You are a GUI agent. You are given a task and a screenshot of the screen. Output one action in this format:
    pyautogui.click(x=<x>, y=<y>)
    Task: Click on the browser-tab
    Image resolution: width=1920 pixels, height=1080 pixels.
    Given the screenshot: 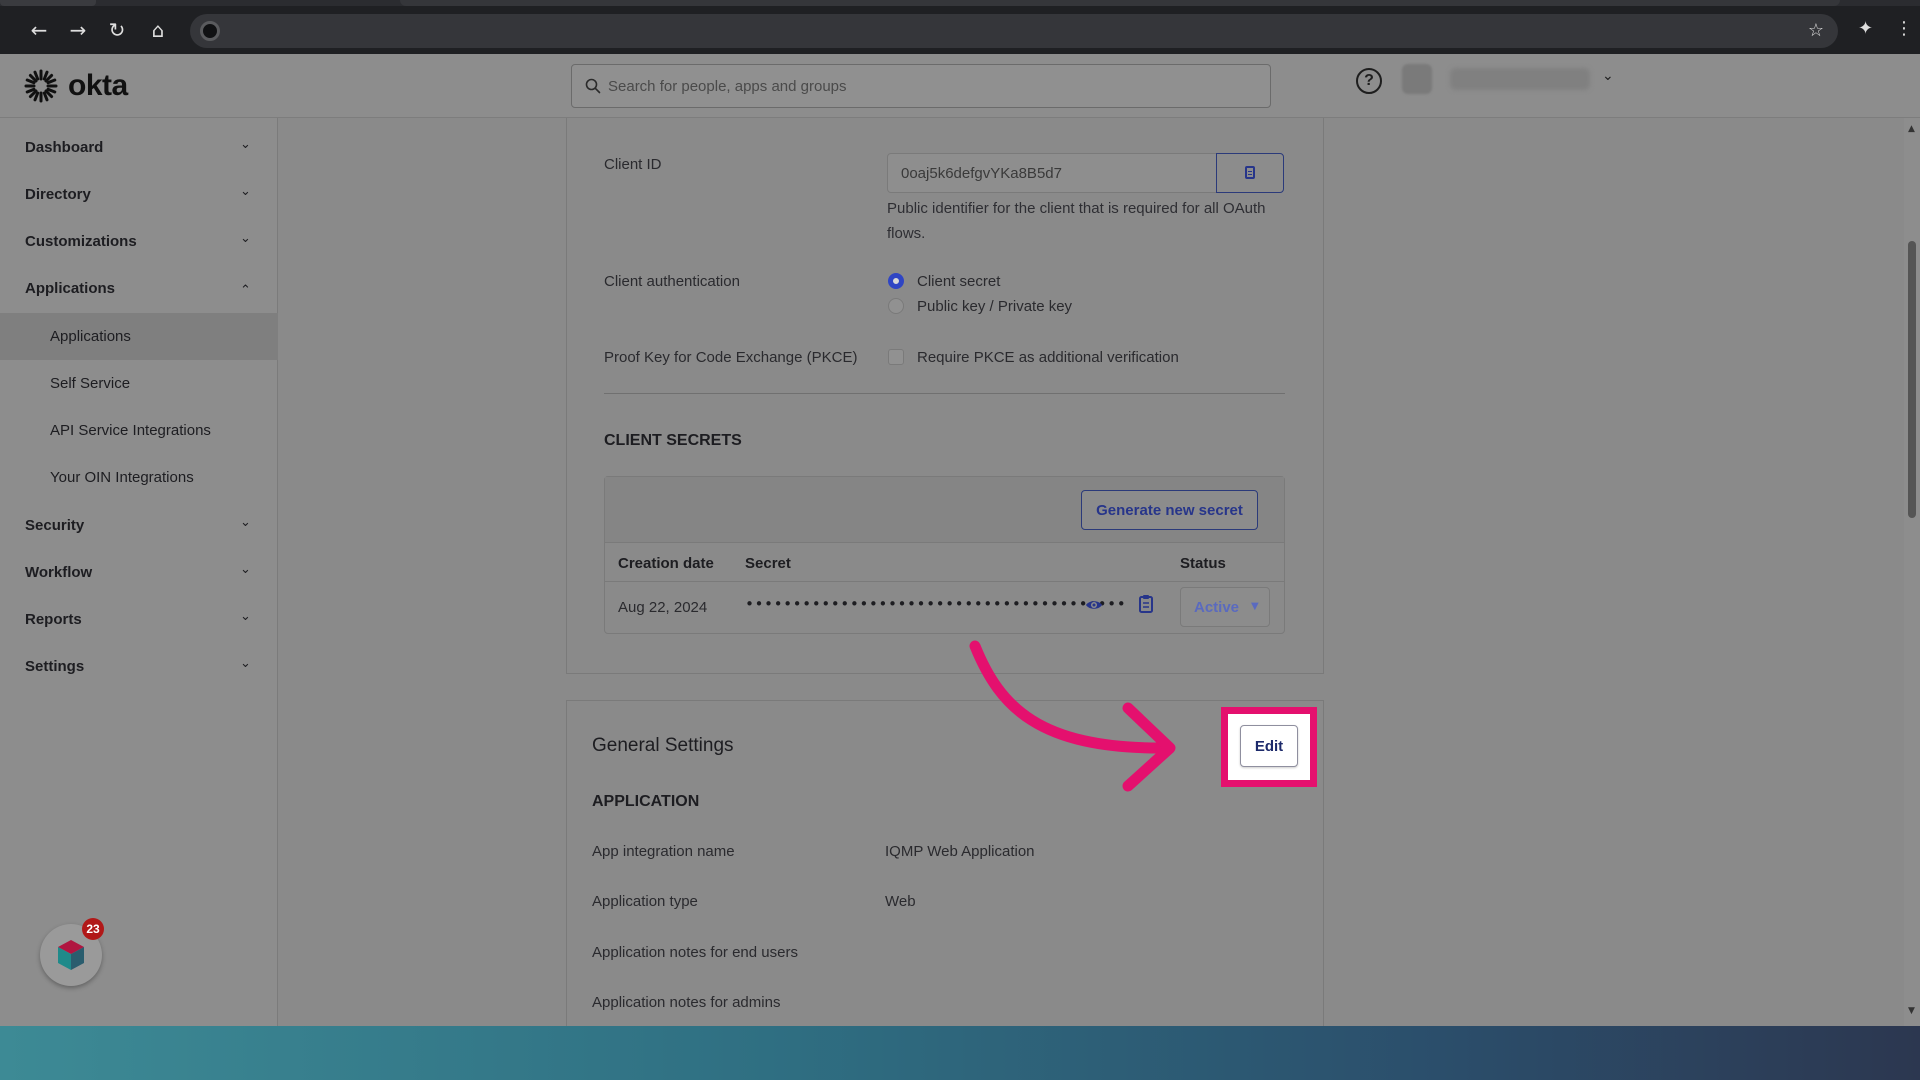 What is the action you would take?
    pyautogui.click(x=48, y=3)
    